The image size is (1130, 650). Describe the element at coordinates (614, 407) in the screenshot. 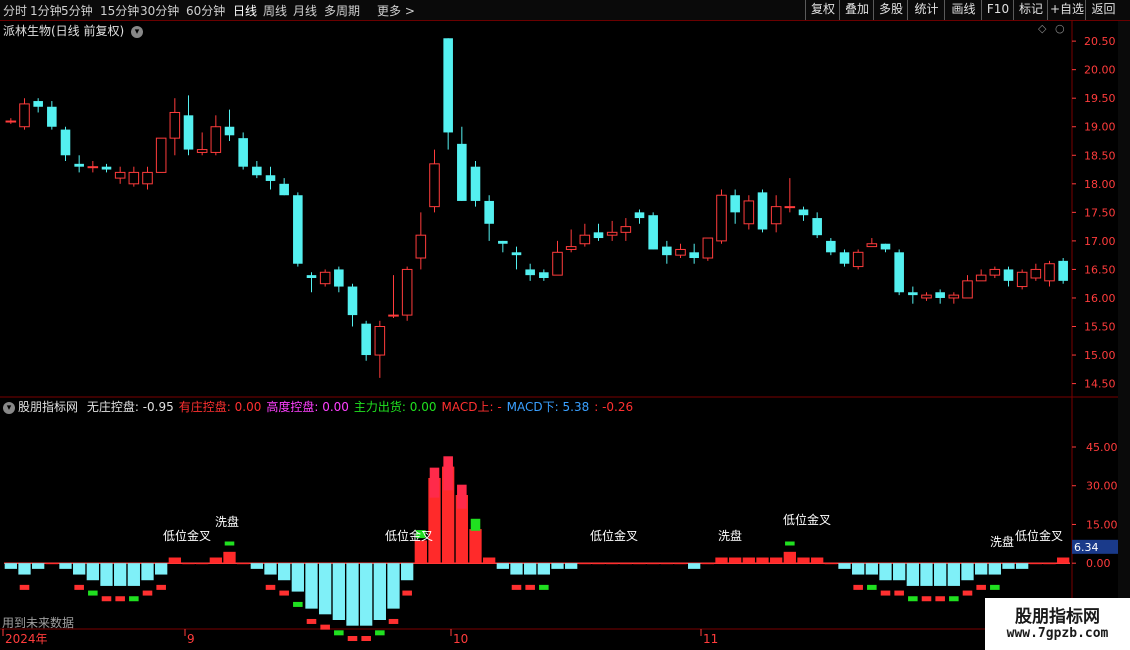

I see `indicator-item-6: : -0.26` at that location.